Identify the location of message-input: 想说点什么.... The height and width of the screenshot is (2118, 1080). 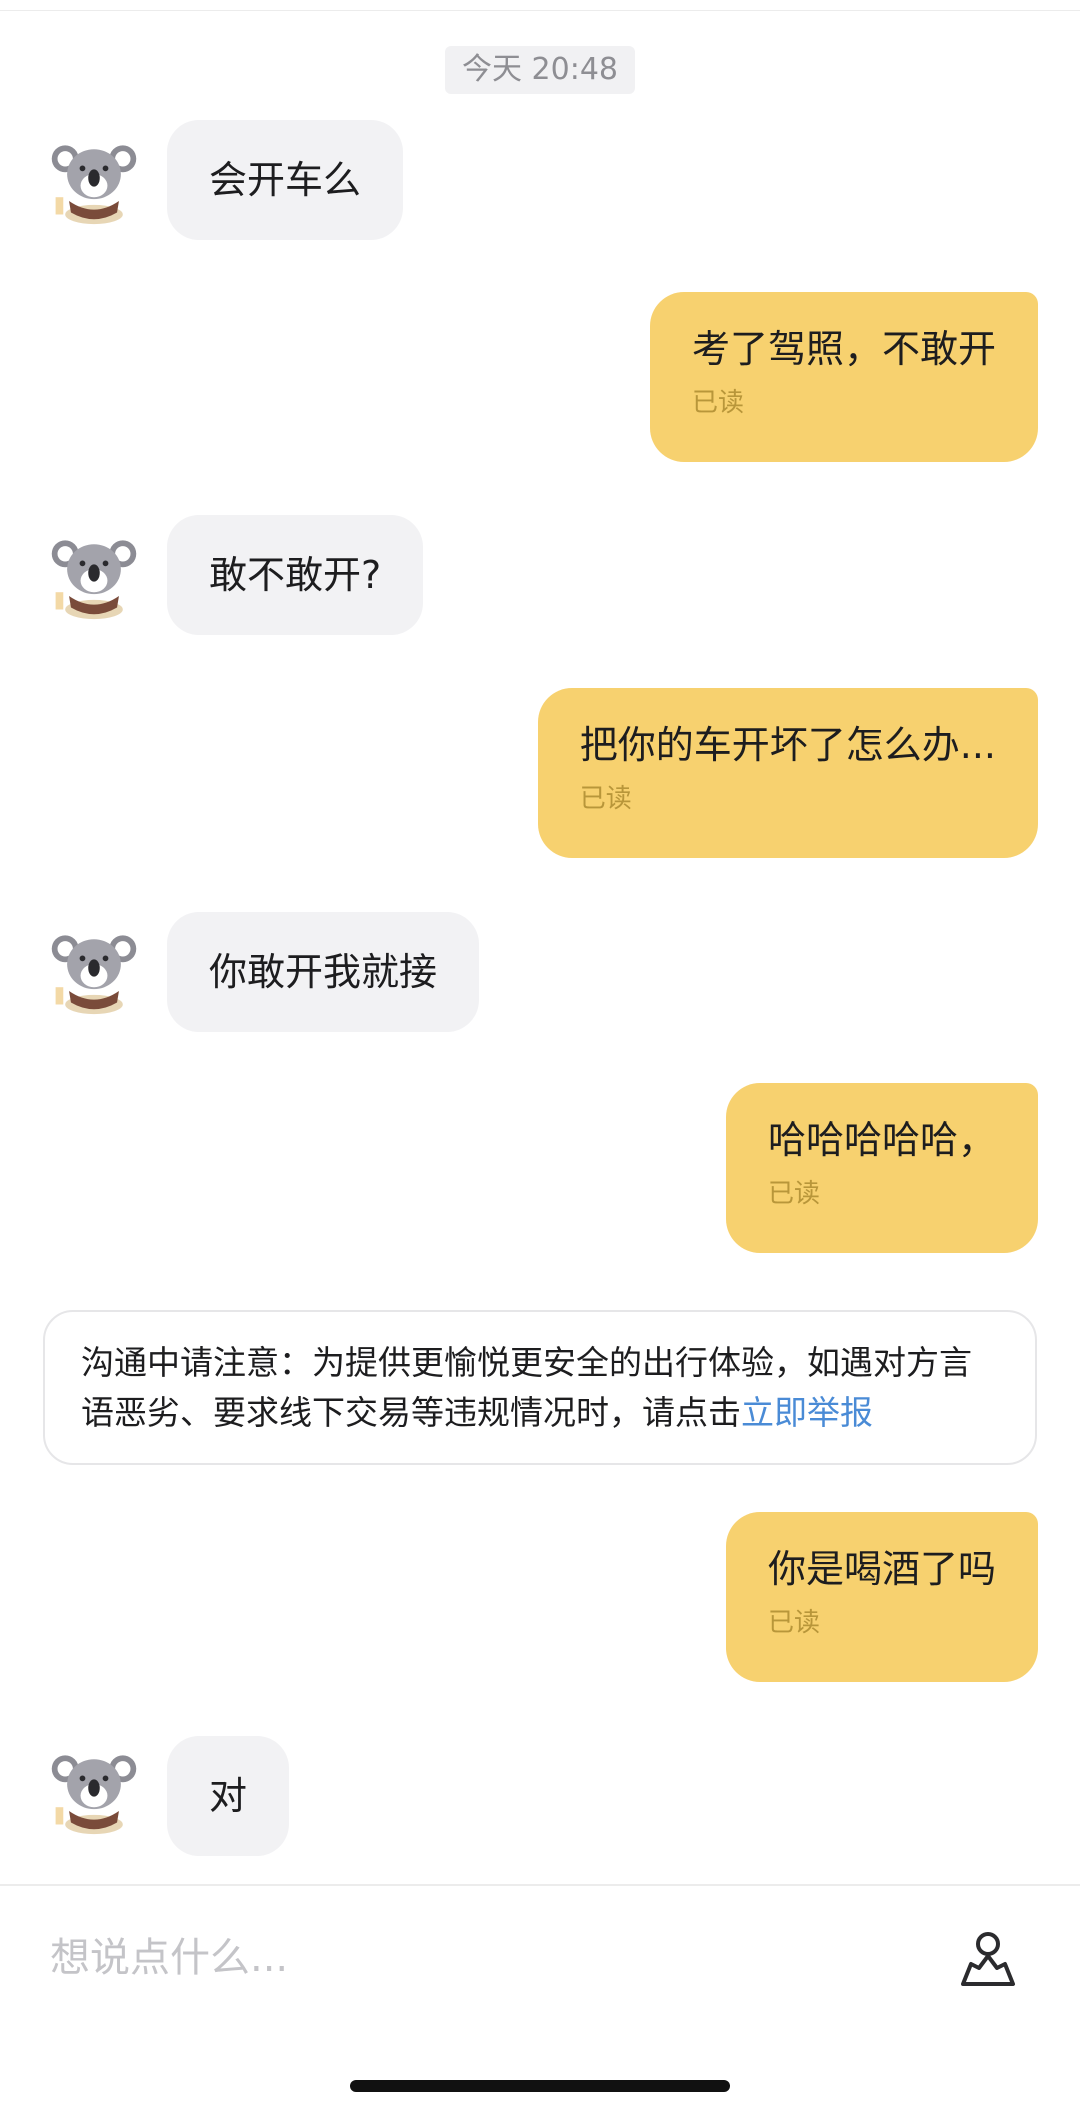
(169, 1958).